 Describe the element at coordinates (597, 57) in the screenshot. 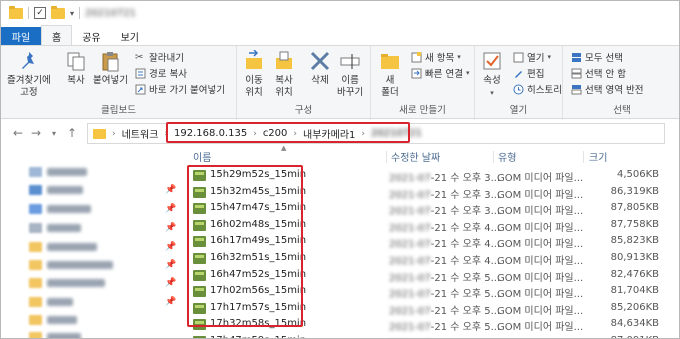

I see `select-all-button: 모두 선택` at that location.